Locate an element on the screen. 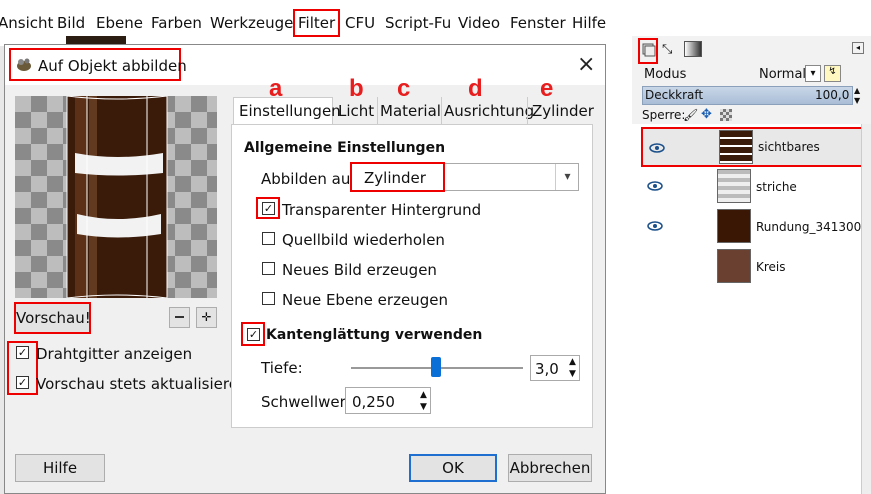 Image resolution: width=871 pixels, height=494 pixels. layers-scrollbar is located at coordinates (866, 309).